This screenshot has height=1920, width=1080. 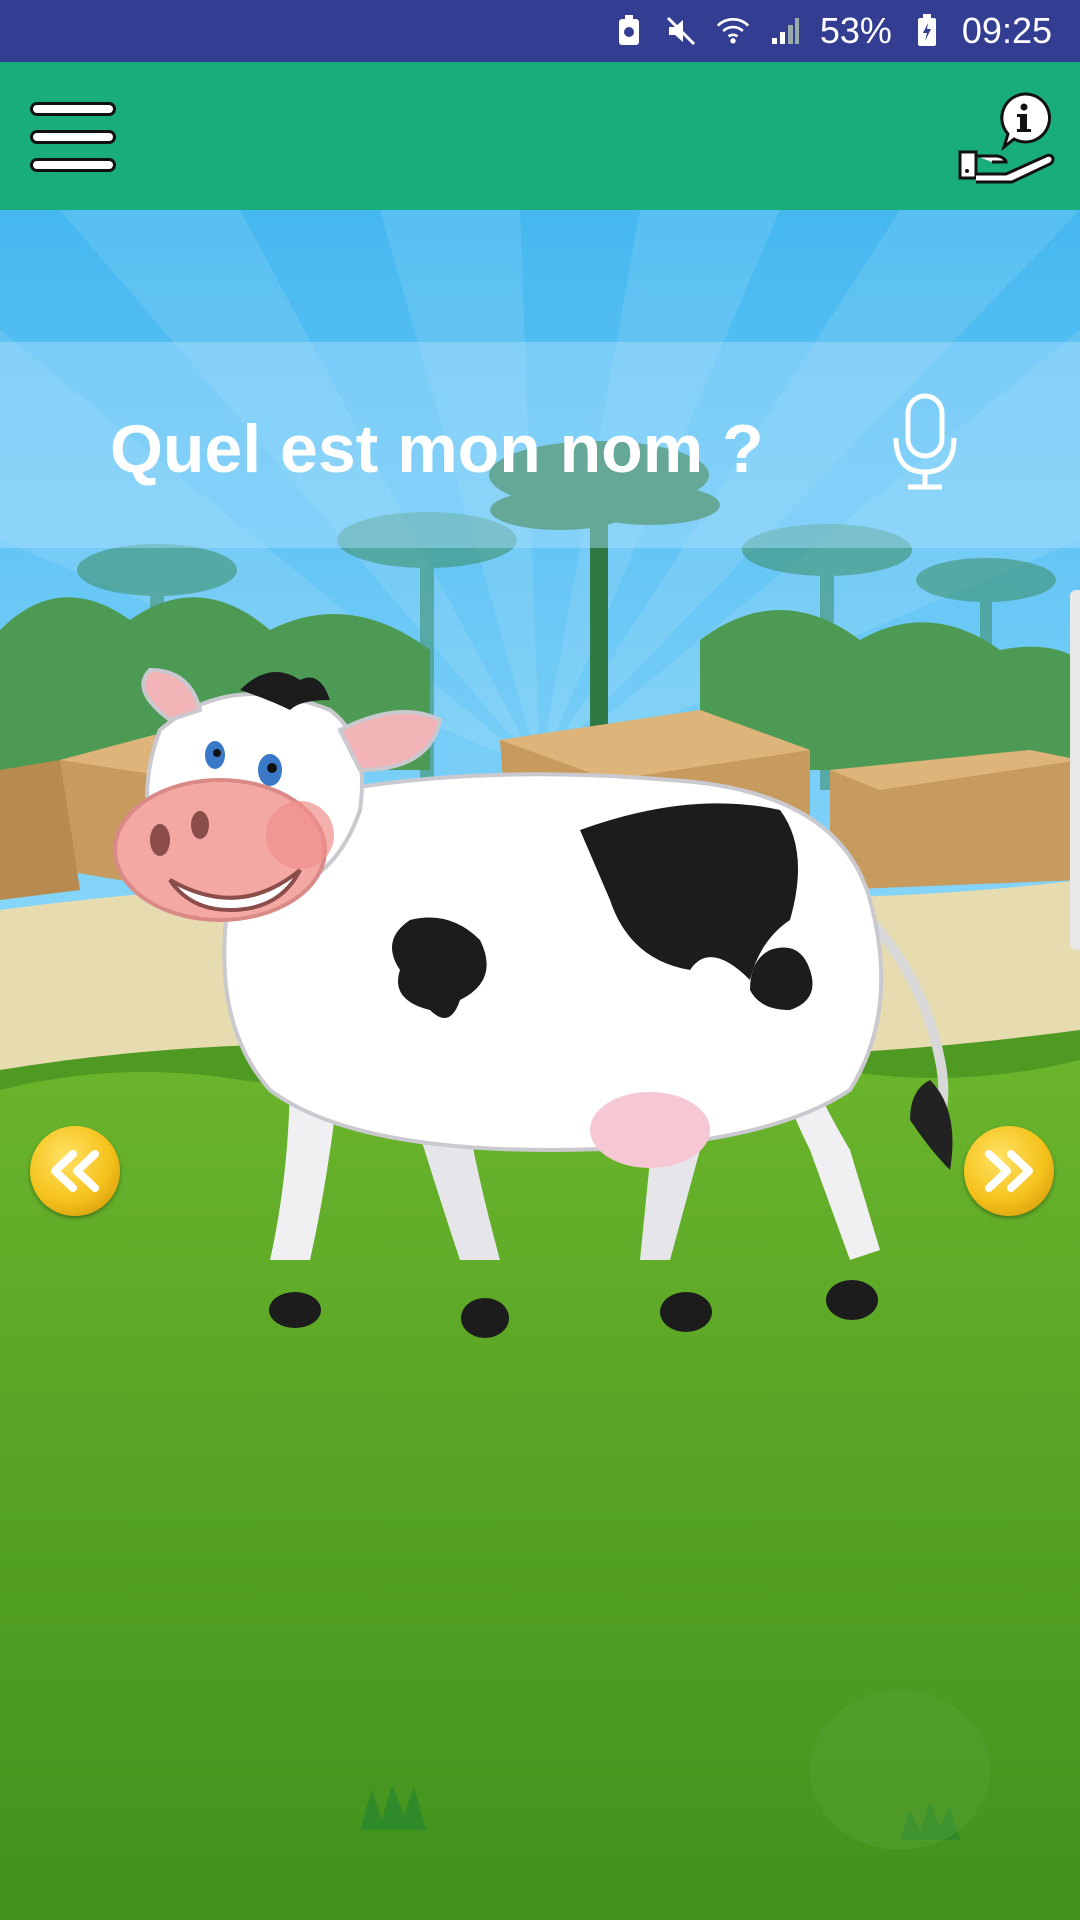 I want to click on signal-icon, so click(x=785, y=31).